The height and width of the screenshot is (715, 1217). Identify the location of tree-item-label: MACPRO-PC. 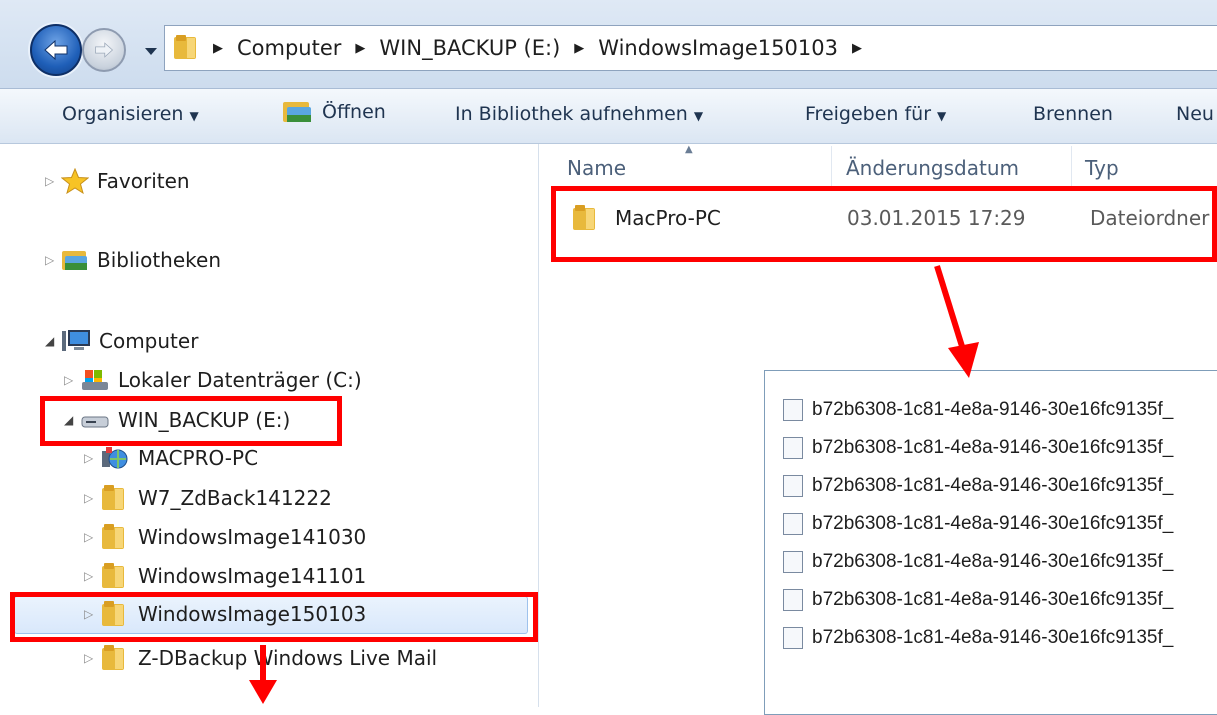
(198, 458).